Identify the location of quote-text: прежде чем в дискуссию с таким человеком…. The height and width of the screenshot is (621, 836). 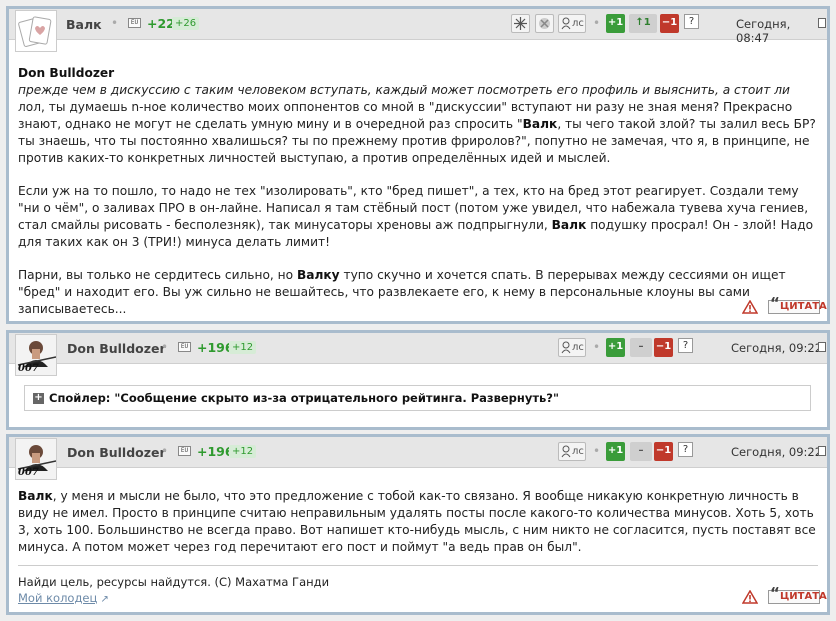
(404, 90).